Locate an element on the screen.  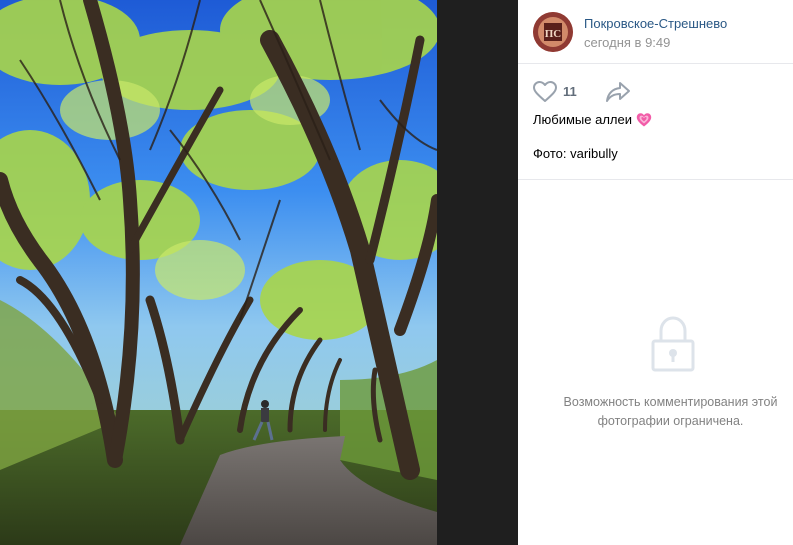
heart-outline-icon is located at coordinates (545, 91).